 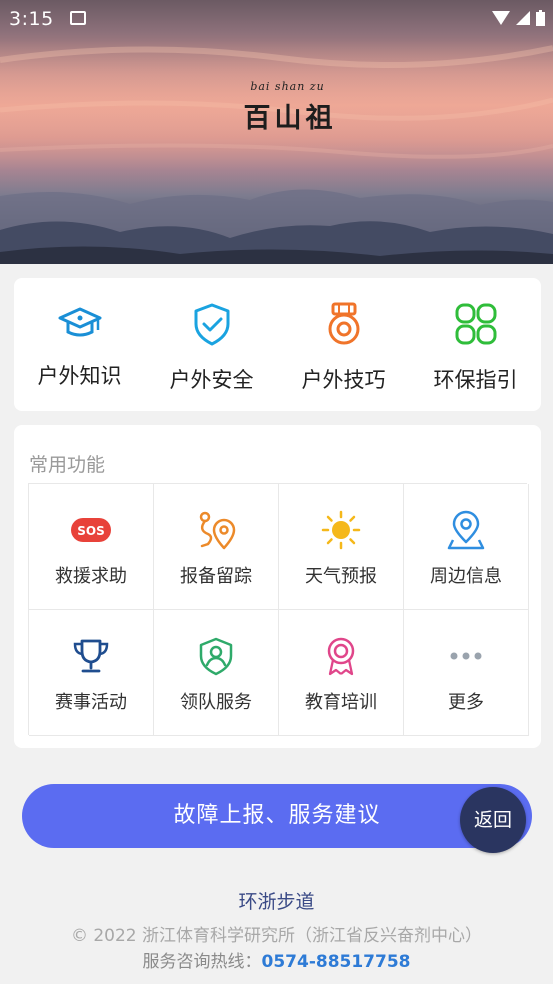 I want to click on func-rescue: SOS 救援求助, so click(x=91, y=547).